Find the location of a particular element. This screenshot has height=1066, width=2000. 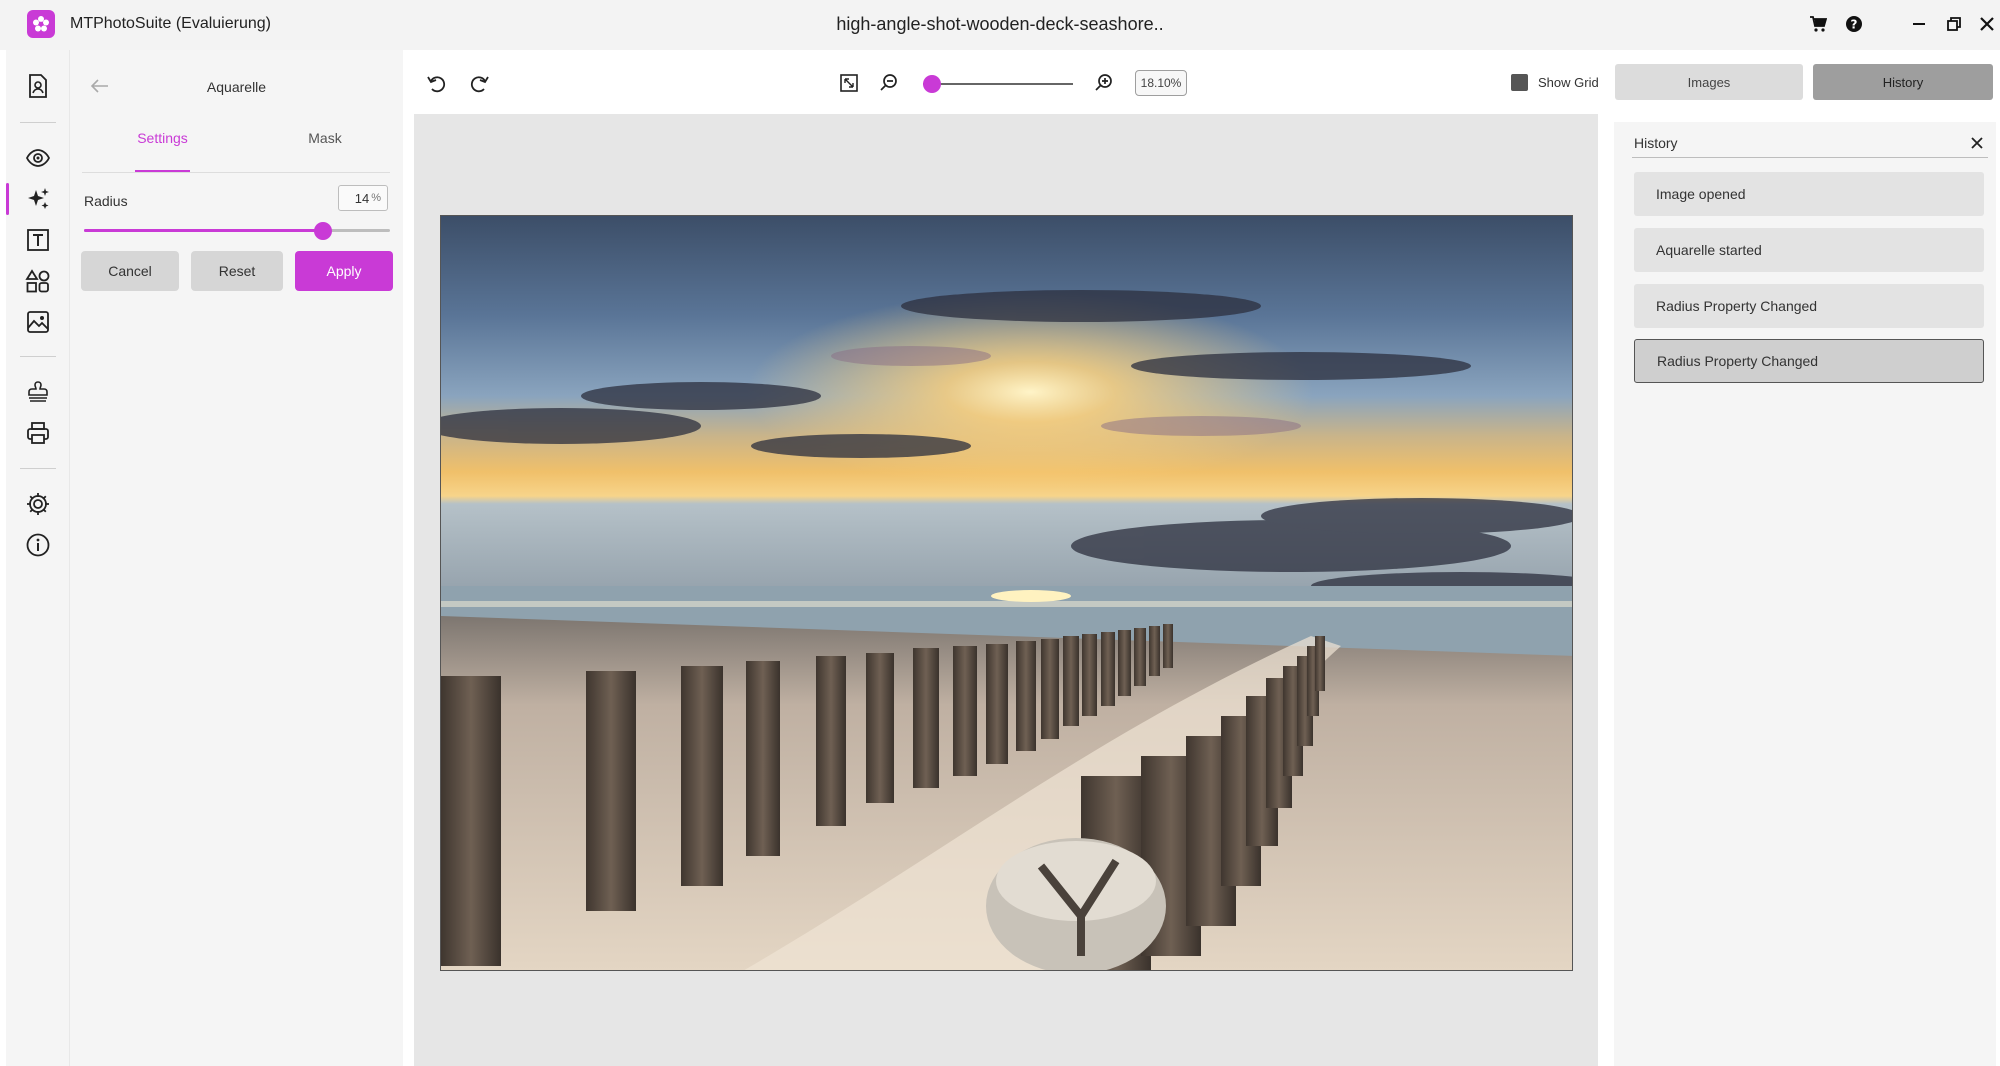

undo-icon is located at coordinates (436, 84).